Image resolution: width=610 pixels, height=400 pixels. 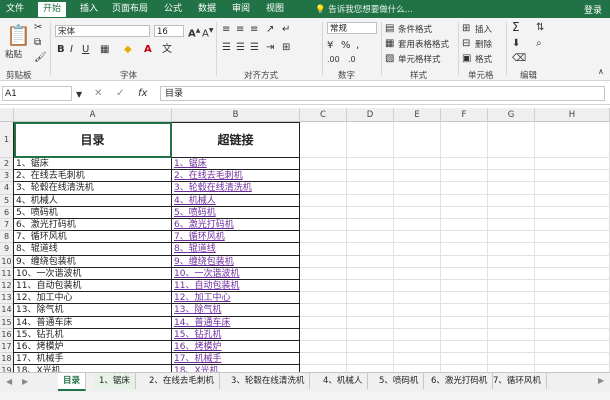 What do you see at coordinates (85, 49) in the screenshot?
I see `underline-icon: U` at bounding box center [85, 49].